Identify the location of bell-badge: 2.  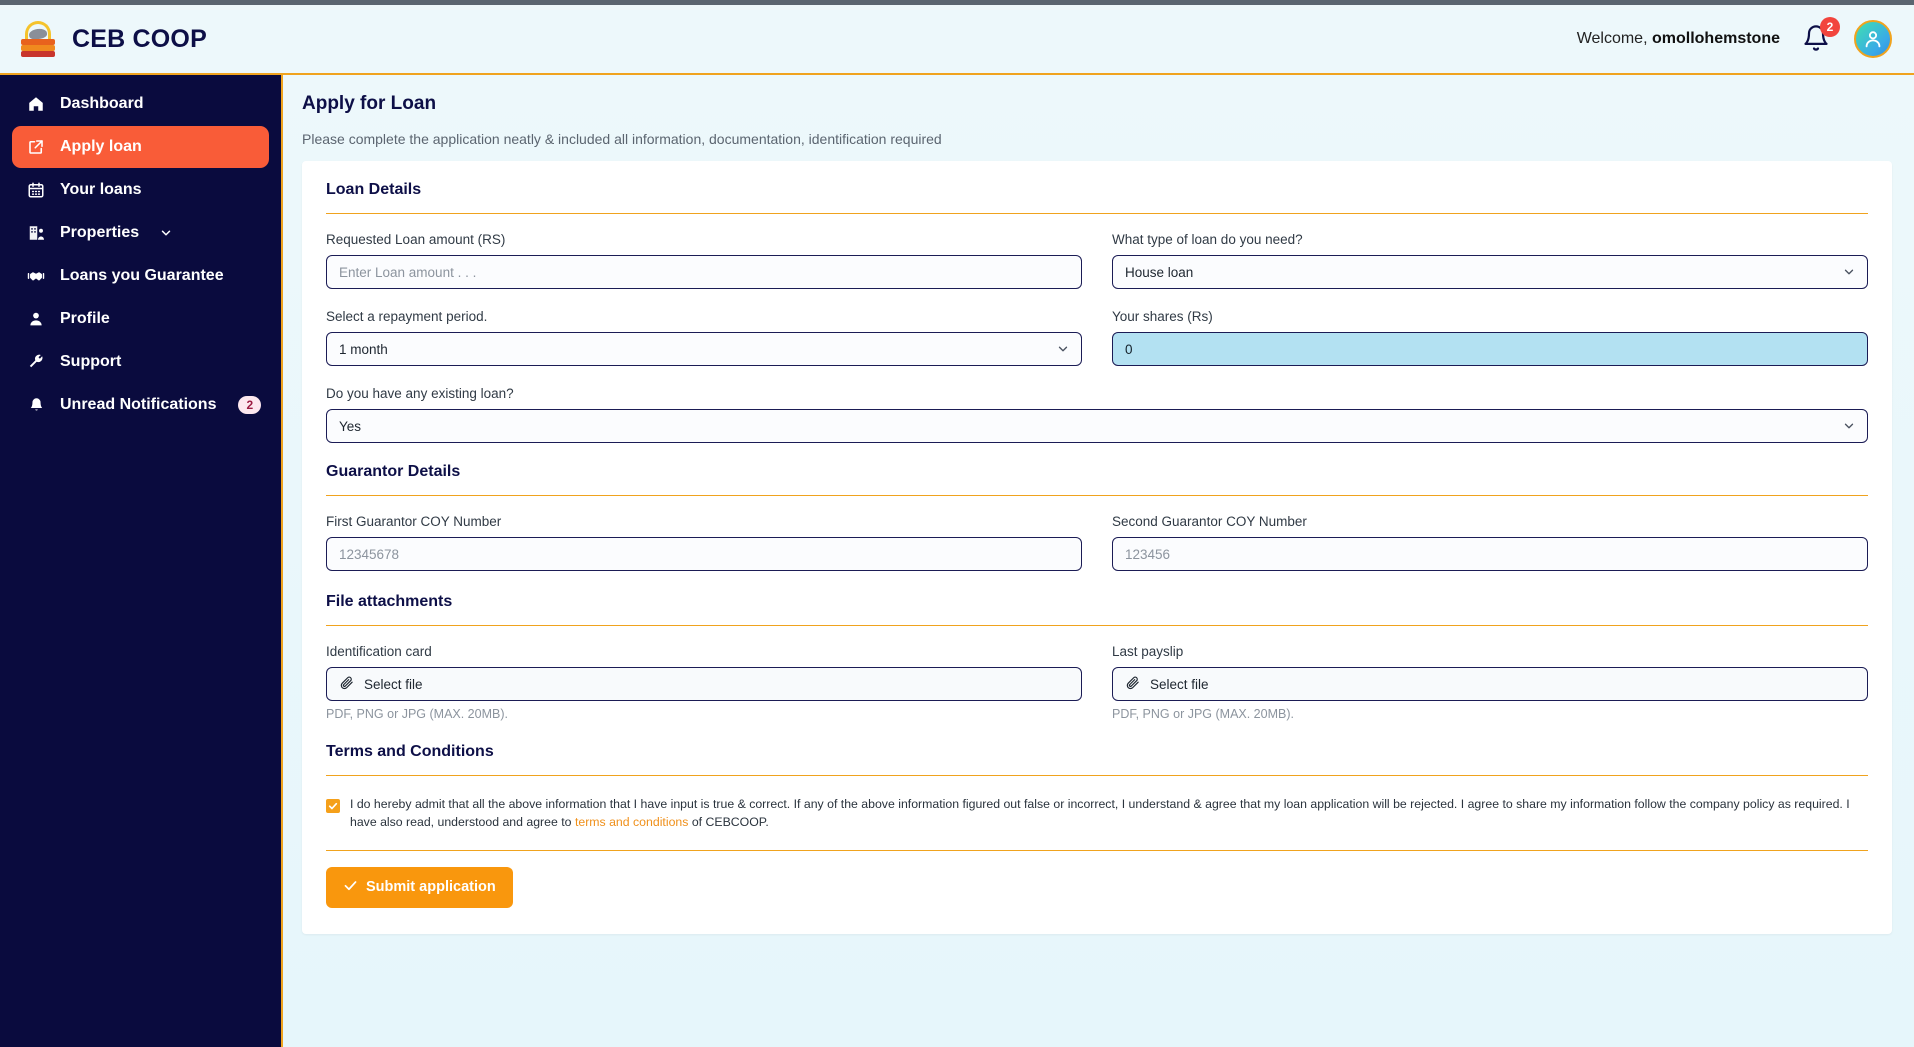
(1830, 27).